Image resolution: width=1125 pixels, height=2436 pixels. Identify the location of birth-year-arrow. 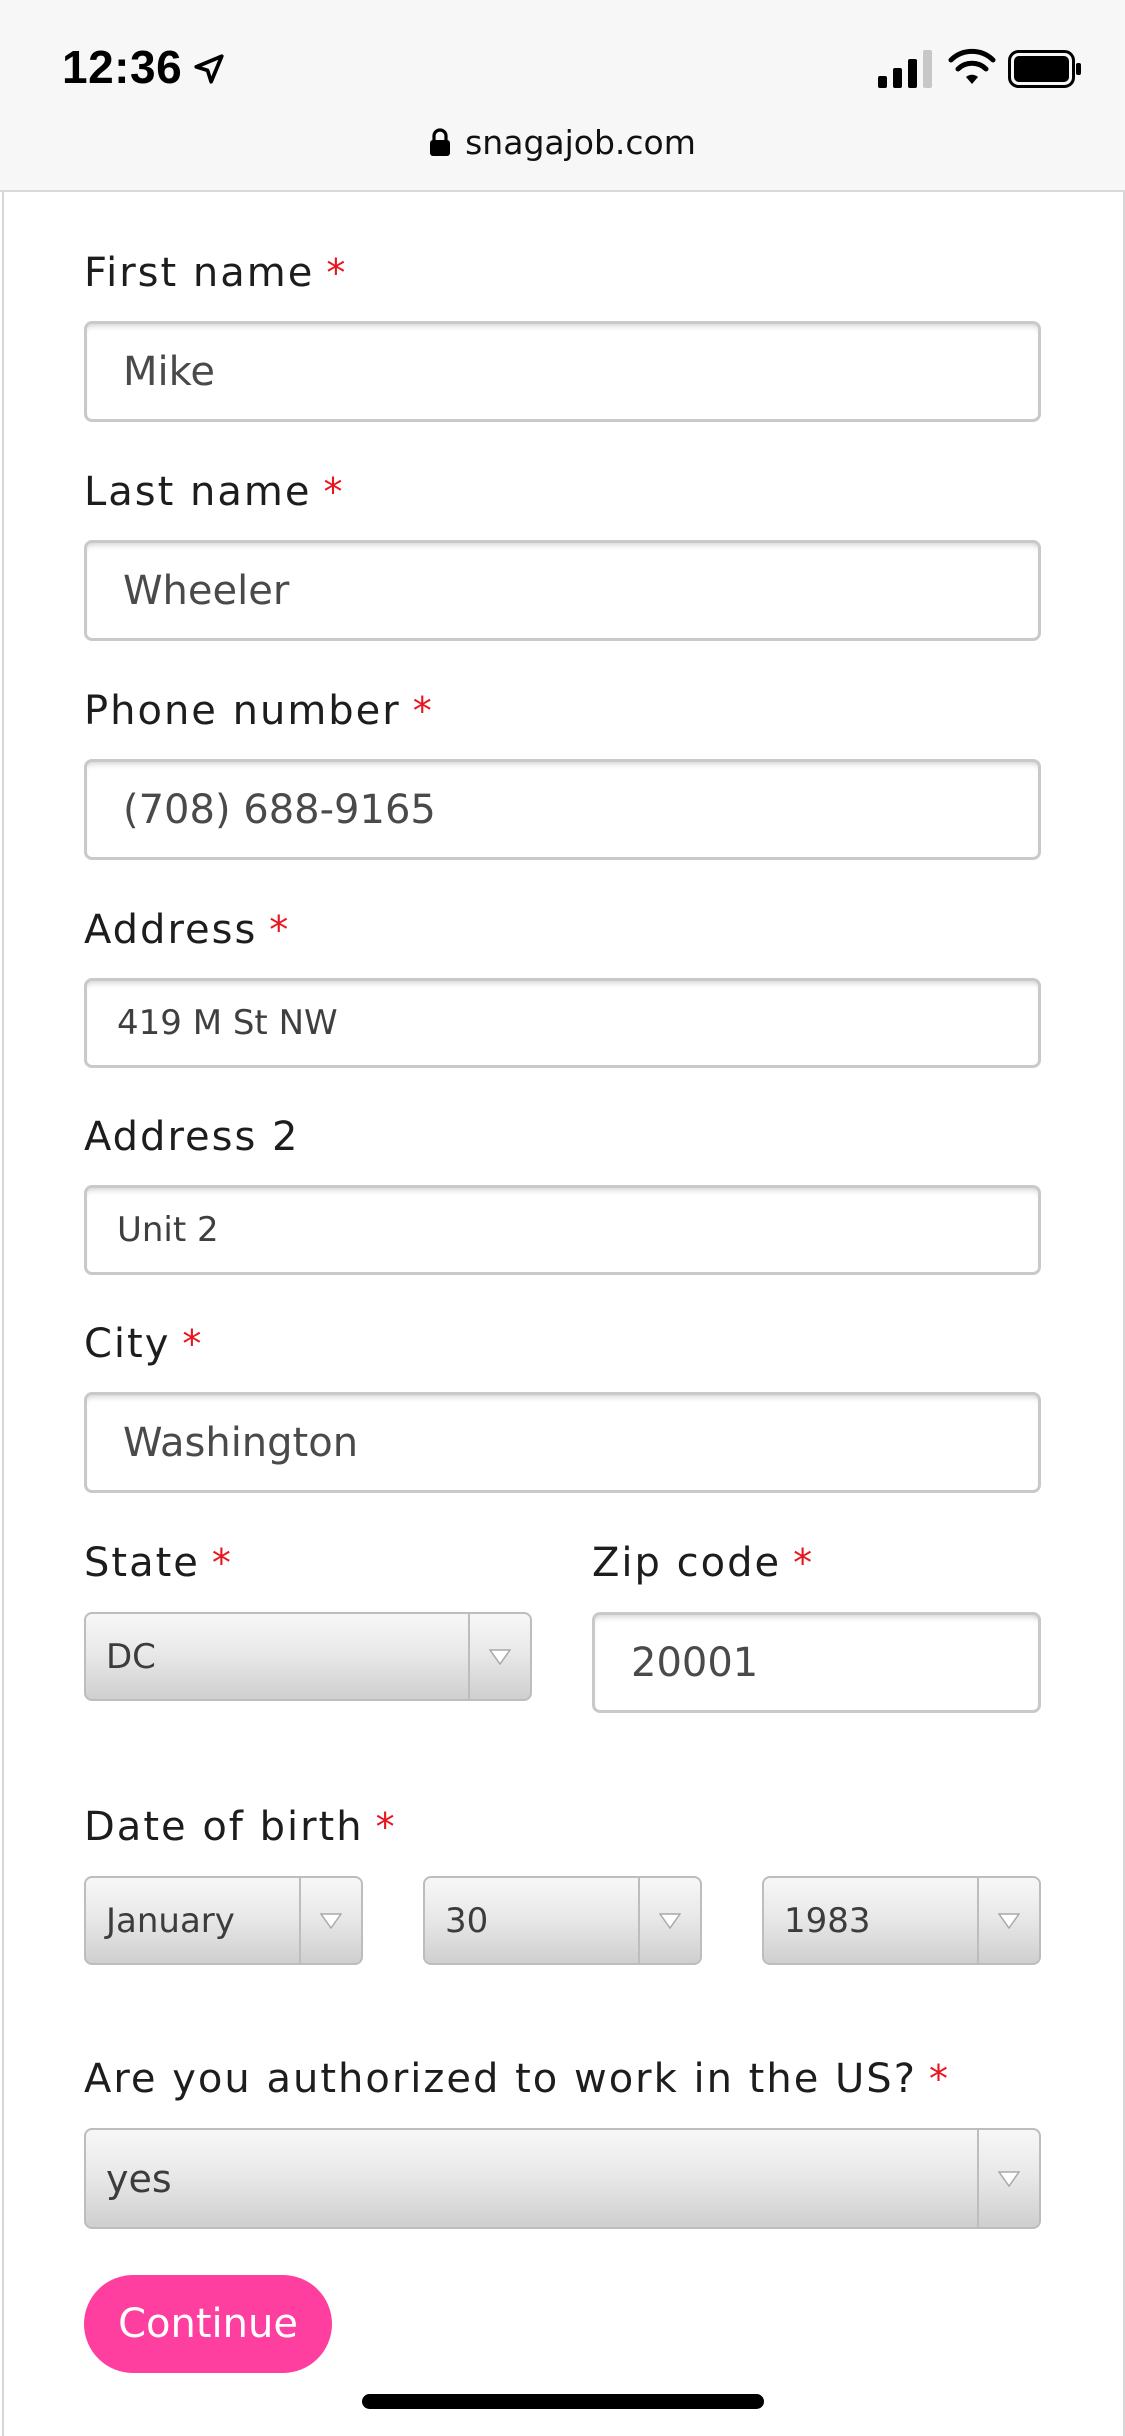
(1008, 1920).